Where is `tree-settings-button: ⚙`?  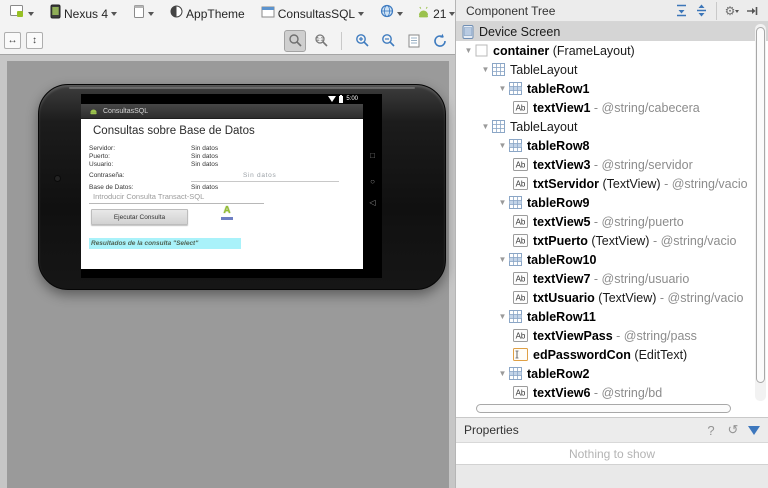 tree-settings-button: ⚙ is located at coordinates (732, 11).